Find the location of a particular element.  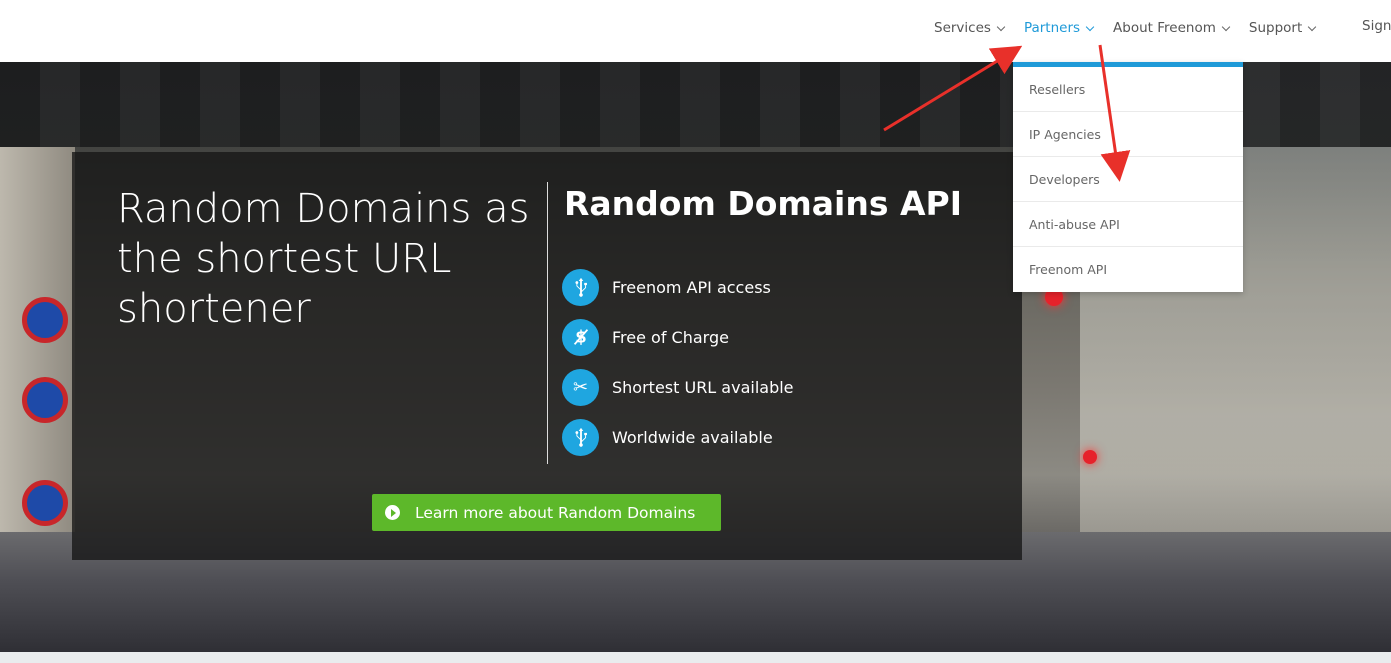

nav-about-freenom: About Freenom is located at coordinates (1172, 28).